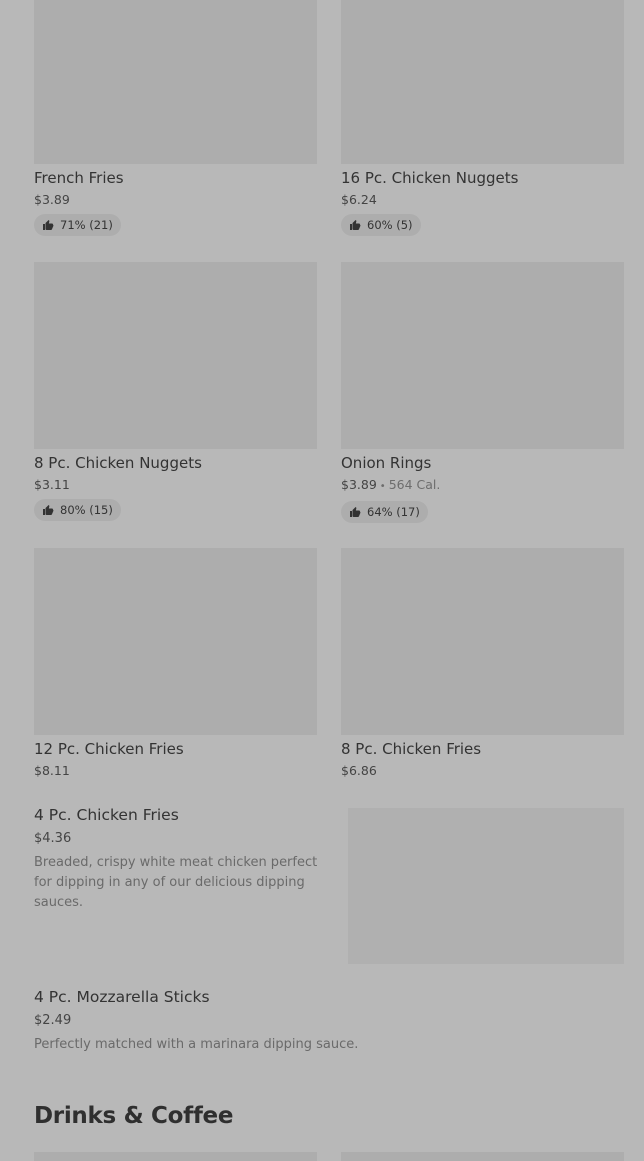 The height and width of the screenshot is (1161, 644). I want to click on rating-badge: 71% (21), so click(77, 225).